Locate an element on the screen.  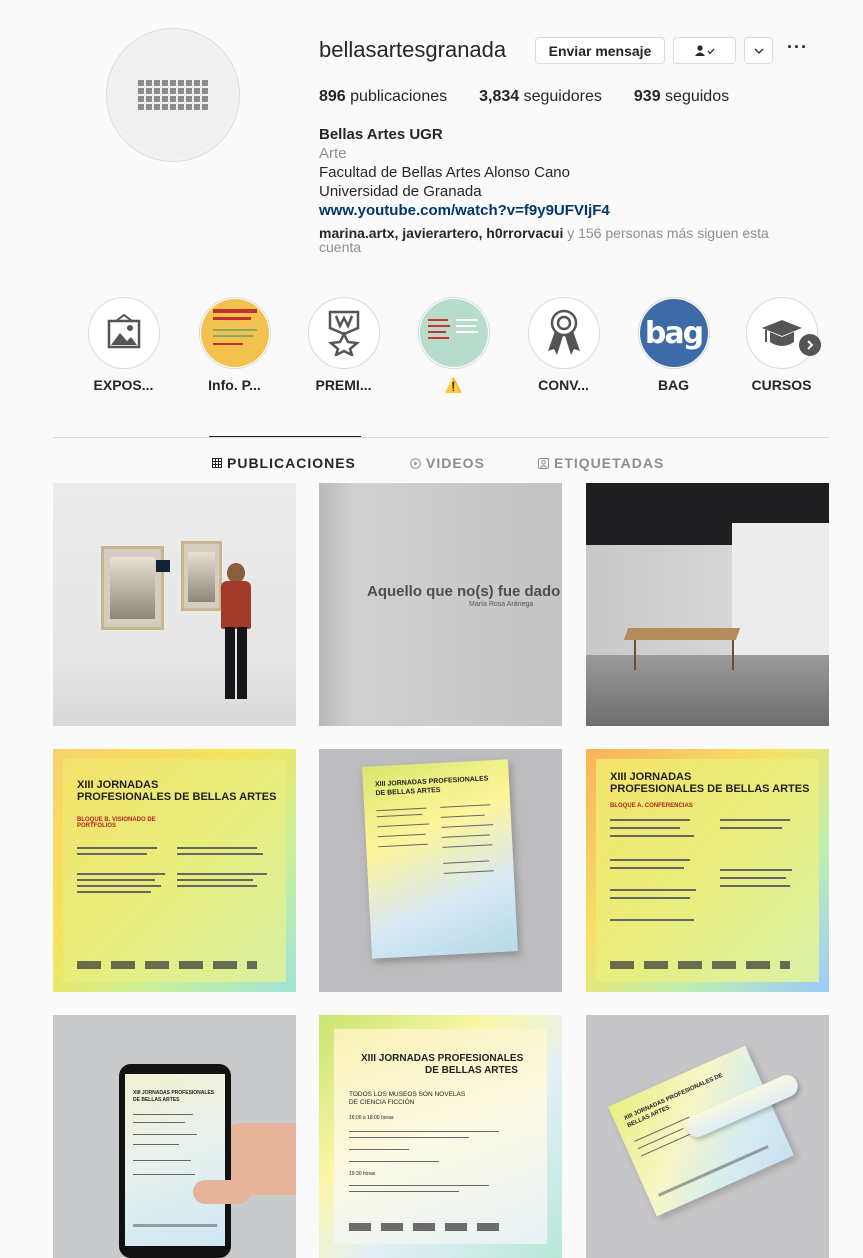
bio-link: www.youtube.com/watch?v=f9y9UFVIjF4 is located at coordinates (564, 210).